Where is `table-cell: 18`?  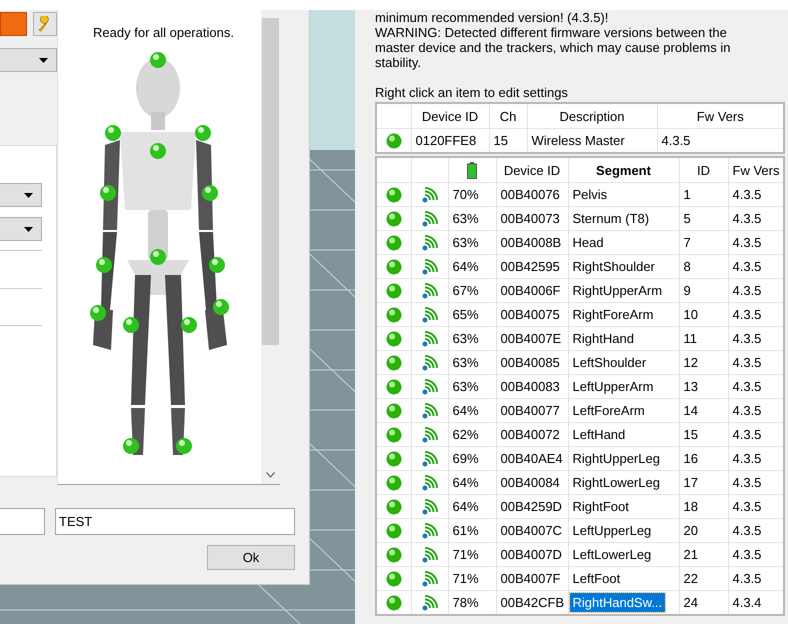
table-cell: 18 is located at coordinates (703, 506).